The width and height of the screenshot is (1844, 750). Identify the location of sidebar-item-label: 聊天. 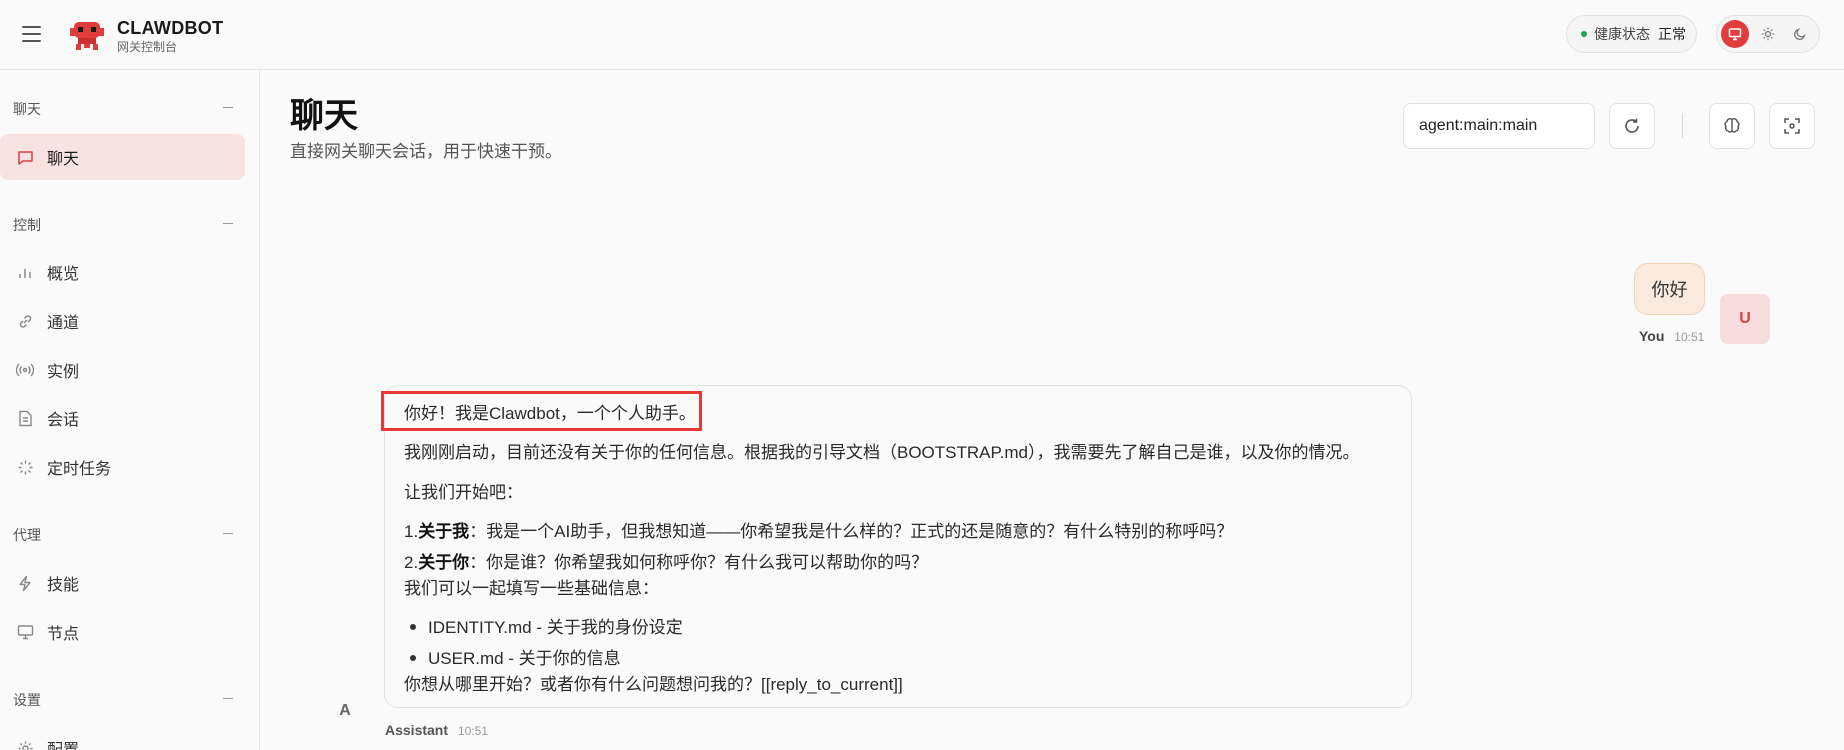
(63, 159).